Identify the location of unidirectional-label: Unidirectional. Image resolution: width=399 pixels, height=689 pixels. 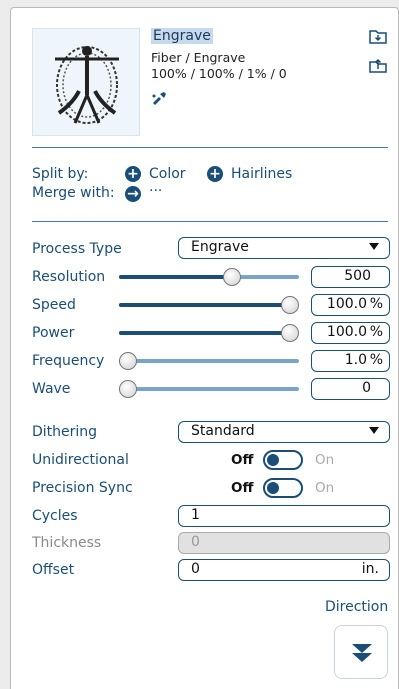
(80, 460).